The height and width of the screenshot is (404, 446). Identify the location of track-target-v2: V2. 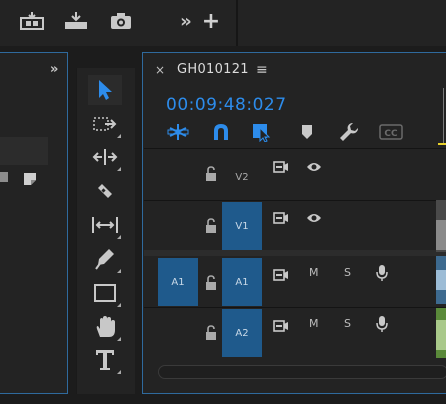
(242, 177).